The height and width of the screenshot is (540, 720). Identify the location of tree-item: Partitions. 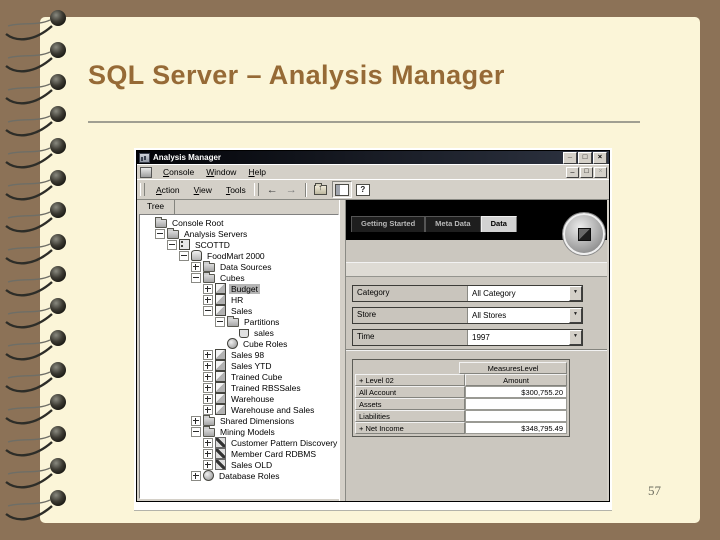
(239, 321).